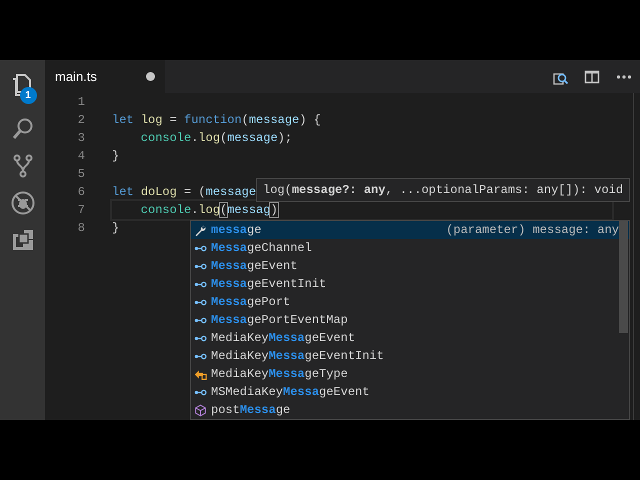 Image resolution: width=640 pixels, height=480 pixels. What do you see at coordinates (80, 228) in the screenshot?
I see `line-number: 8` at bounding box center [80, 228].